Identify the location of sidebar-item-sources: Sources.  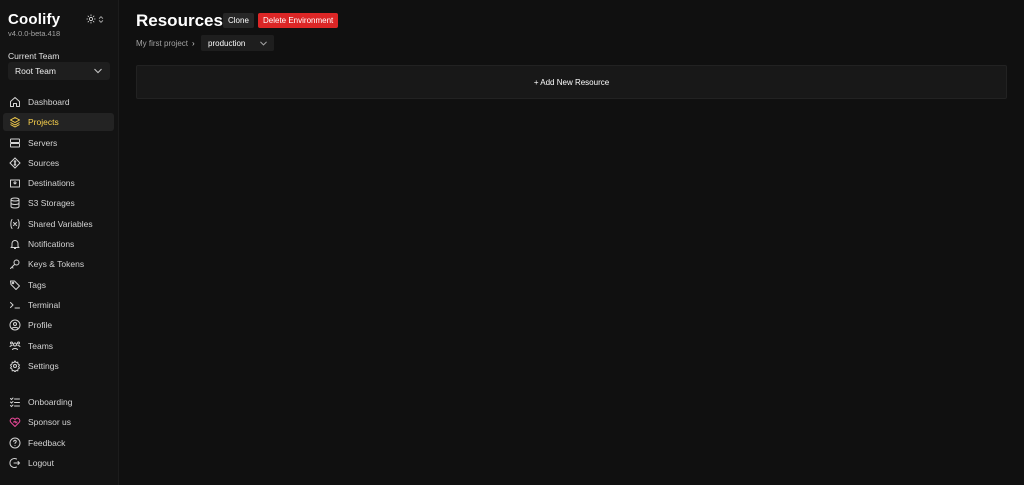
(58, 163).